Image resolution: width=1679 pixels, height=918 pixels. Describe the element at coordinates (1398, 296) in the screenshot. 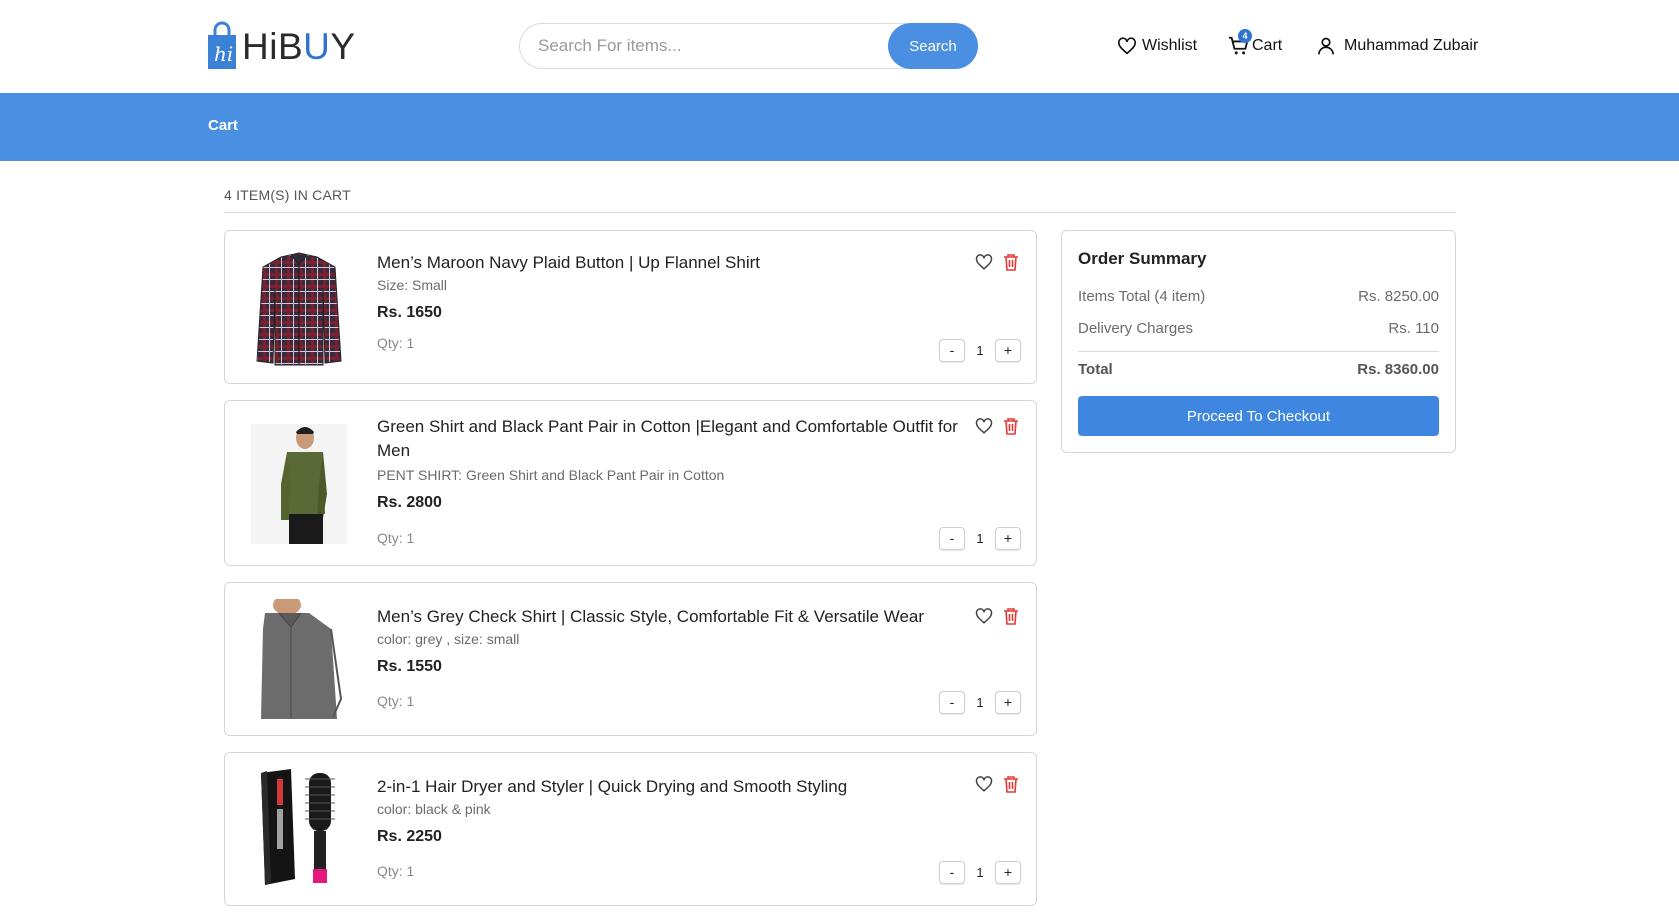

I see `items-total-value: Rs. 8250.00` at that location.